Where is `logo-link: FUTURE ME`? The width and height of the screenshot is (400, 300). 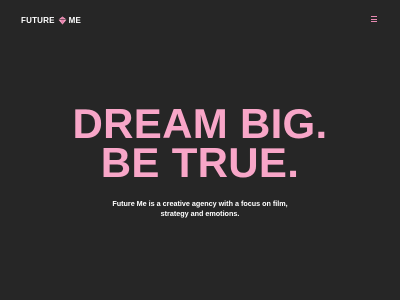 logo-link: FUTURE ME is located at coordinates (51, 20).